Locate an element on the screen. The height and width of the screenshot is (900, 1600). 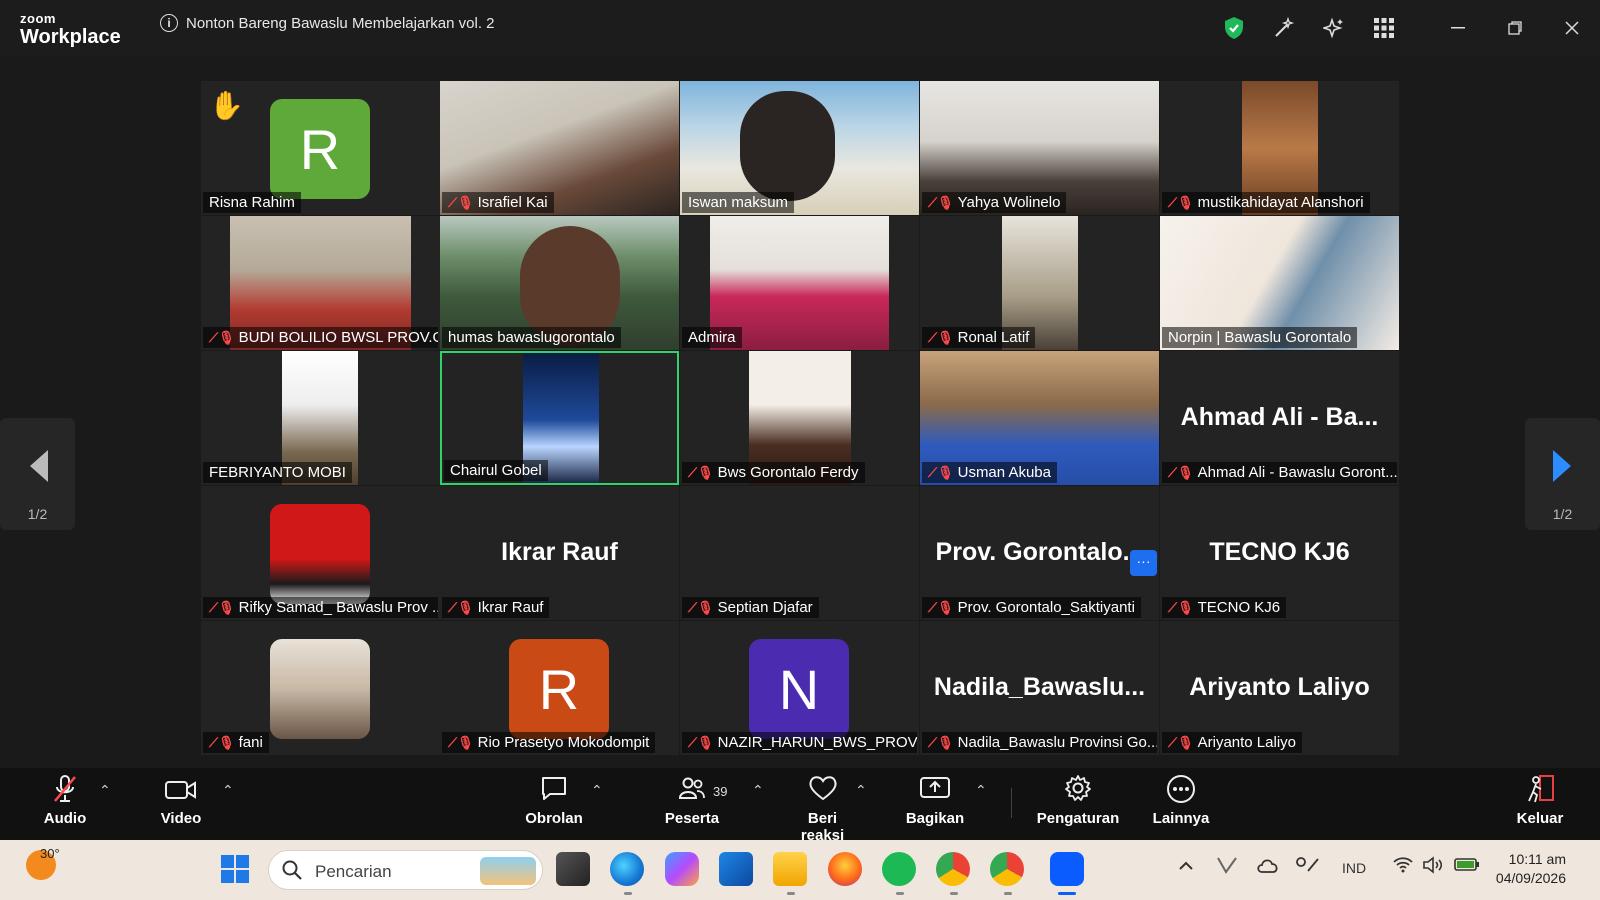
tray-app-icon is located at coordinates (1227, 867).